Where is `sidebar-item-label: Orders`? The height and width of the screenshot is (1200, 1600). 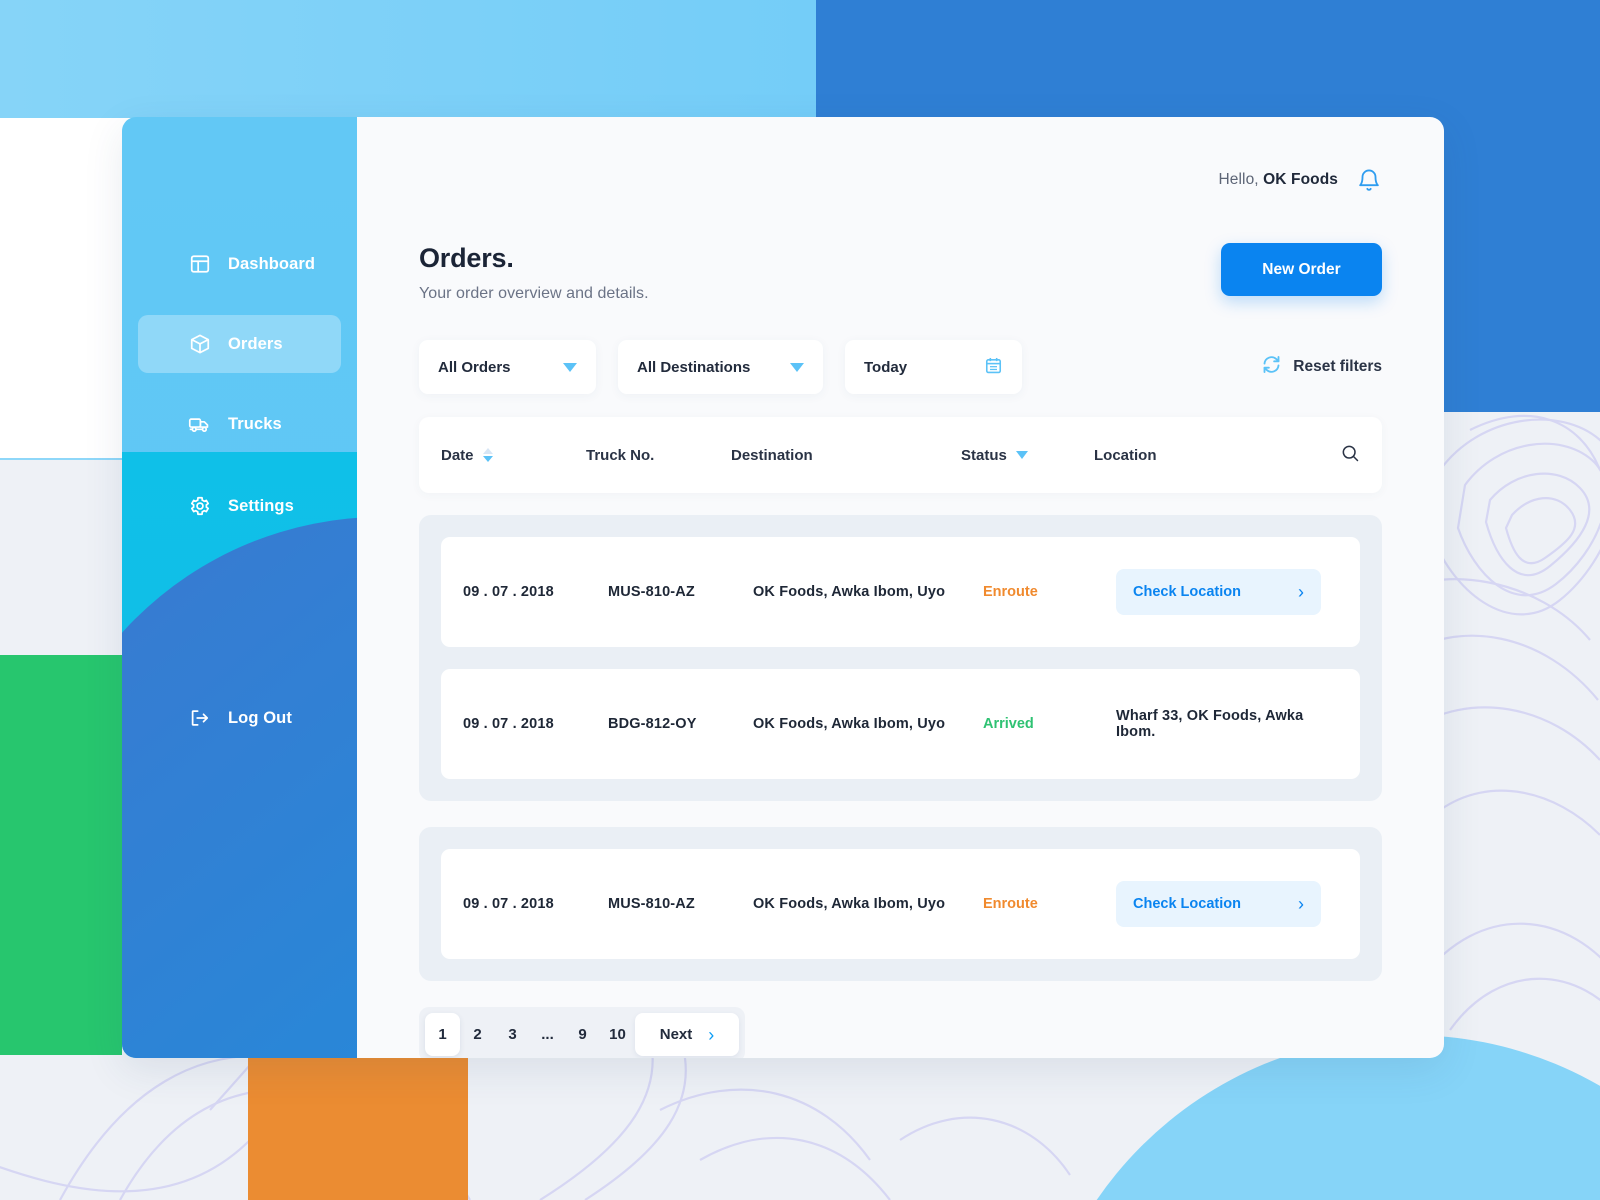
sidebar-item-label: Orders is located at coordinates (255, 343).